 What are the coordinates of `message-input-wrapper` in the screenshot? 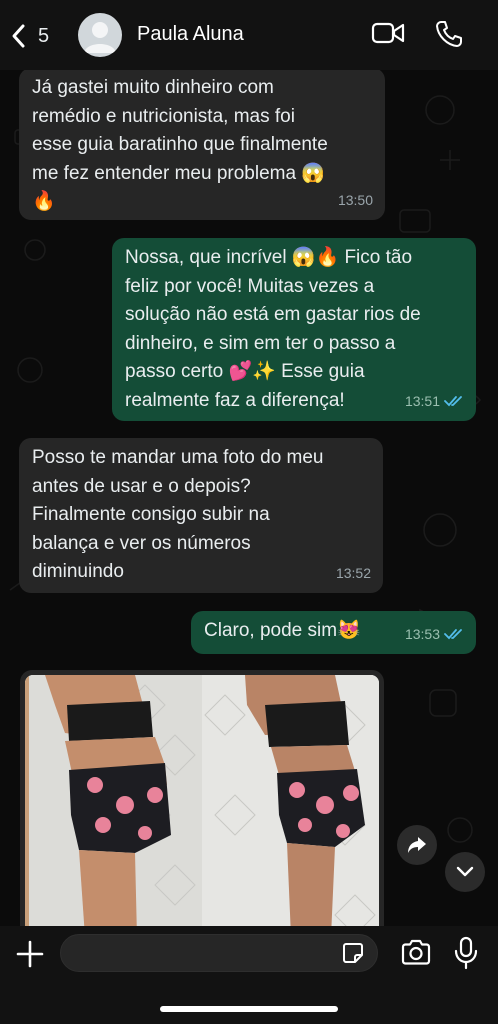 It's located at (219, 953).